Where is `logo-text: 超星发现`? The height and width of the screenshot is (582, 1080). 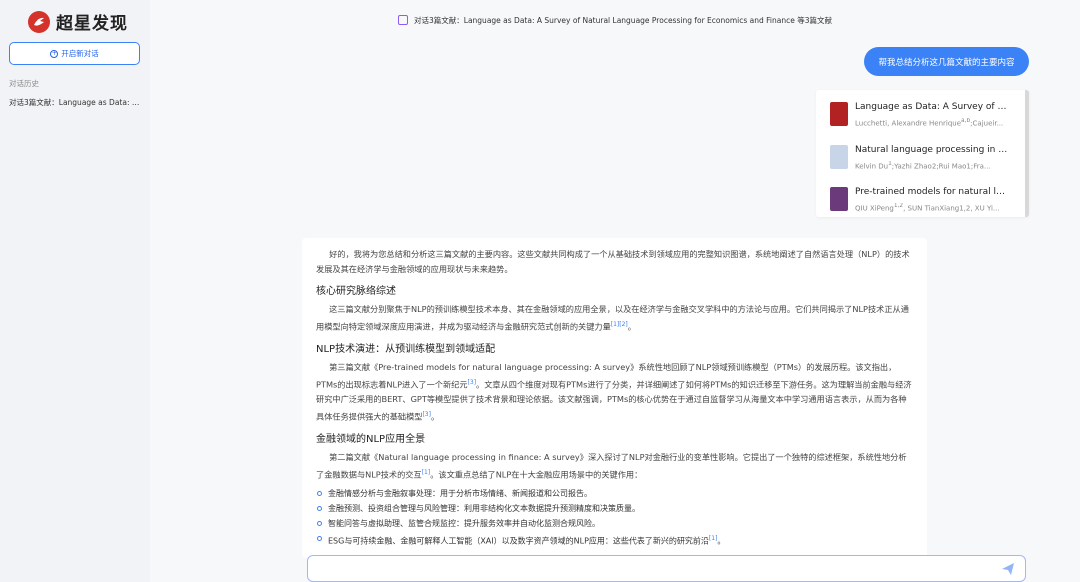
logo-text: 超星发现 is located at coordinates (92, 24).